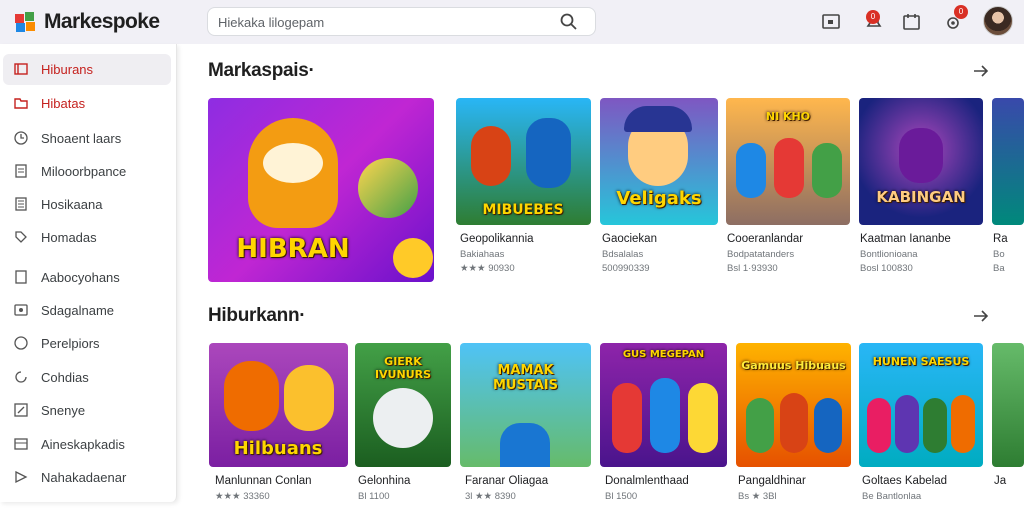 The image size is (1024, 512). I want to click on section-title-hiburkann: Hiburkann·, so click(257, 315).